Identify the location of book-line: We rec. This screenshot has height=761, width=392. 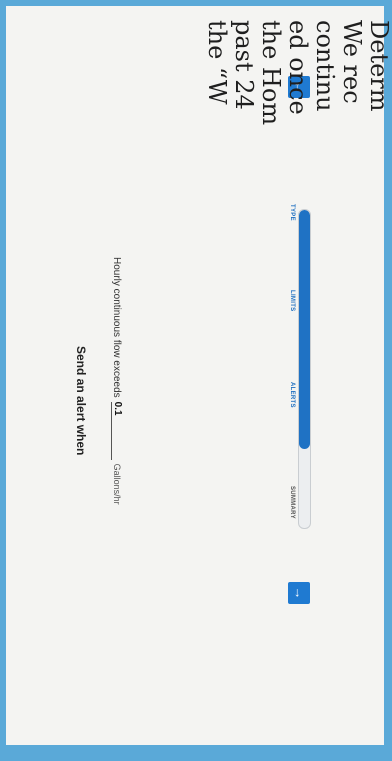
(352, 62).